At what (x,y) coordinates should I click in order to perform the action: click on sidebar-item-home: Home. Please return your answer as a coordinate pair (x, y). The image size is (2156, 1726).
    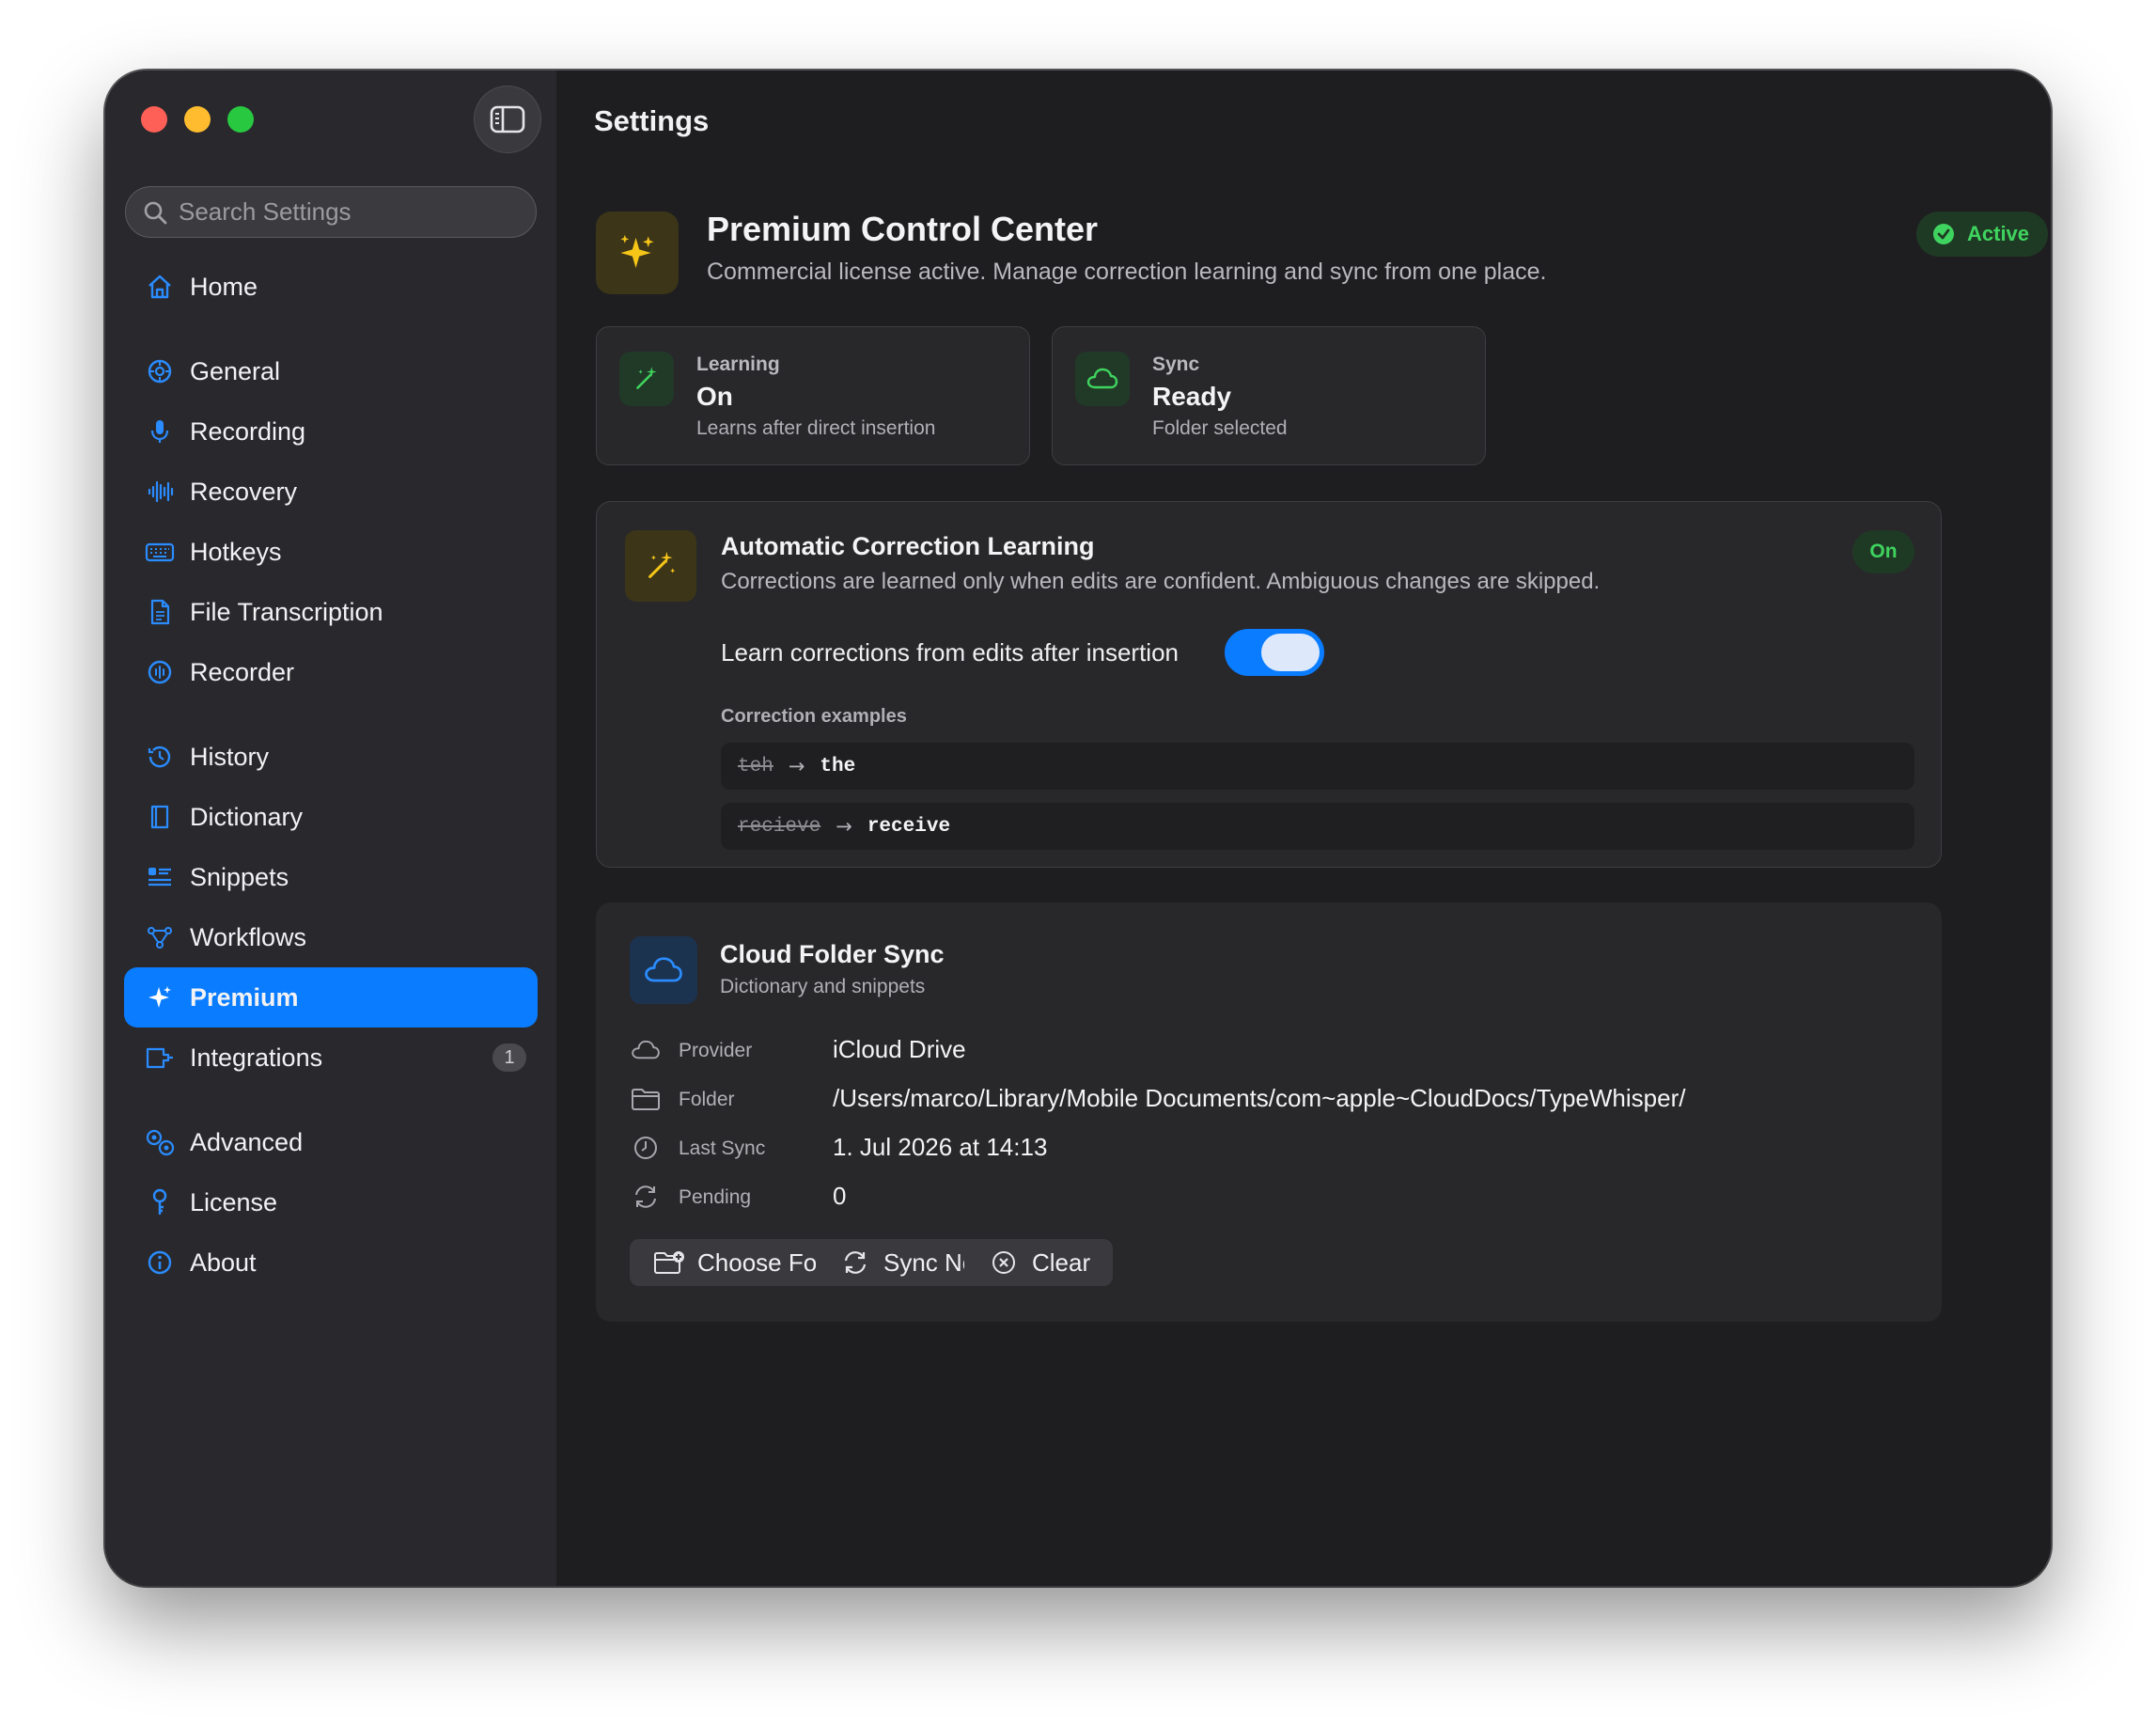
    Looking at the image, I should click on (331, 287).